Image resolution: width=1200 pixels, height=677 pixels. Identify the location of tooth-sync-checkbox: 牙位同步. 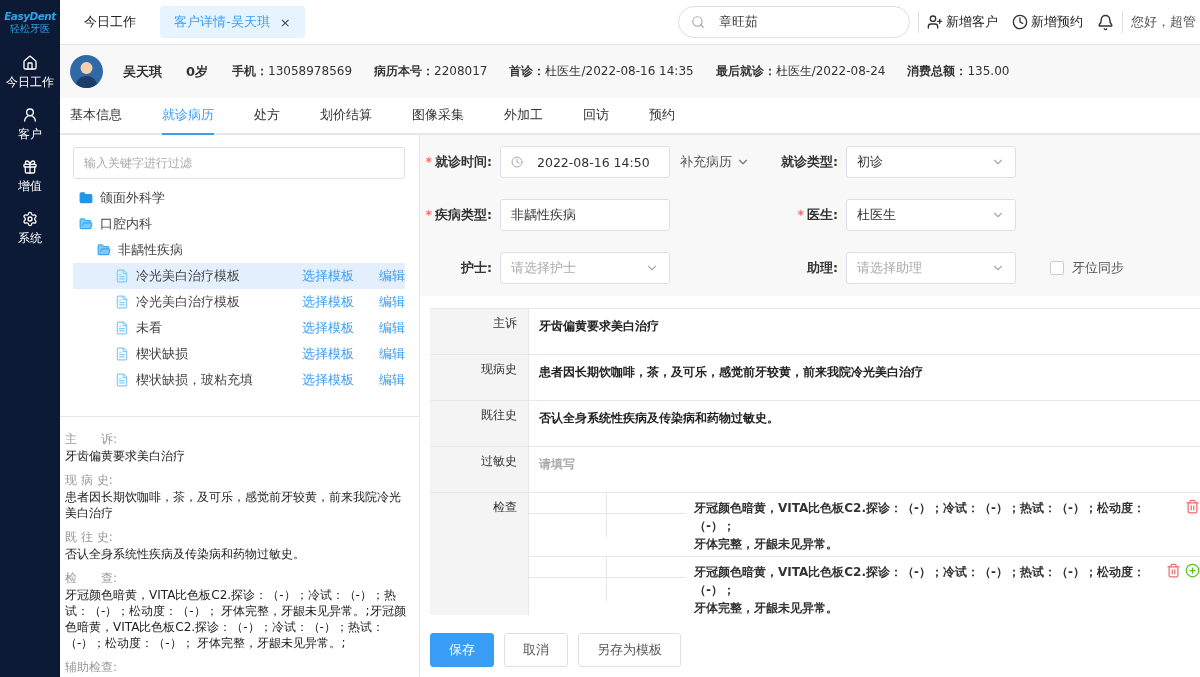
(1108, 268).